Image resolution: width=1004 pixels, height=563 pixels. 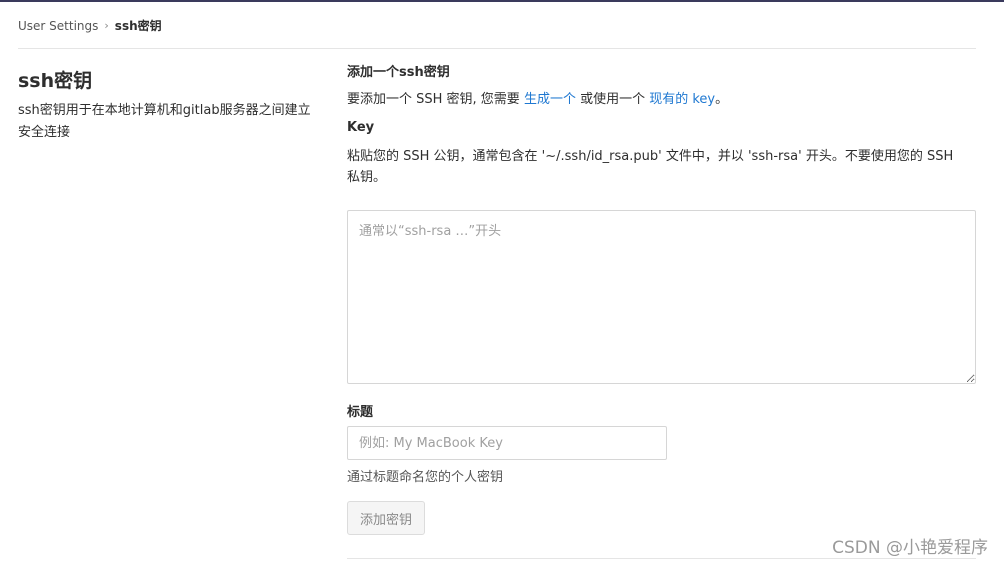 I want to click on intro-text: 要添加一个 SSH 密钥, 您需要 生成一个 或使用一个 现有的 key。, so click(x=661, y=100).